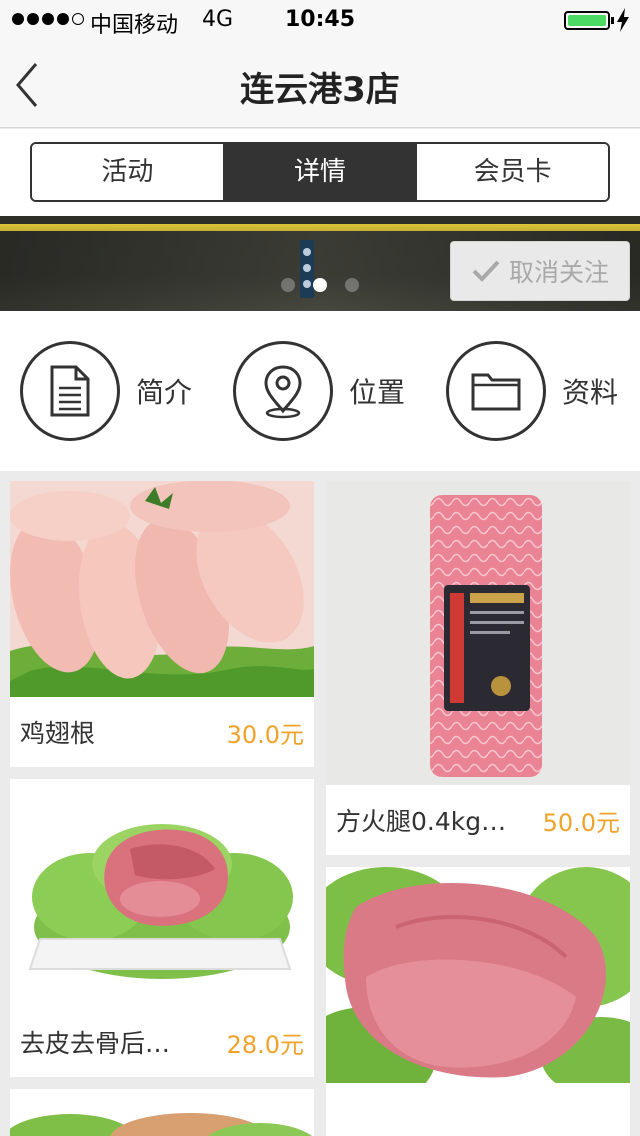 The width and height of the screenshot is (640, 1136). I want to click on materials-action: 资料, so click(532, 391).